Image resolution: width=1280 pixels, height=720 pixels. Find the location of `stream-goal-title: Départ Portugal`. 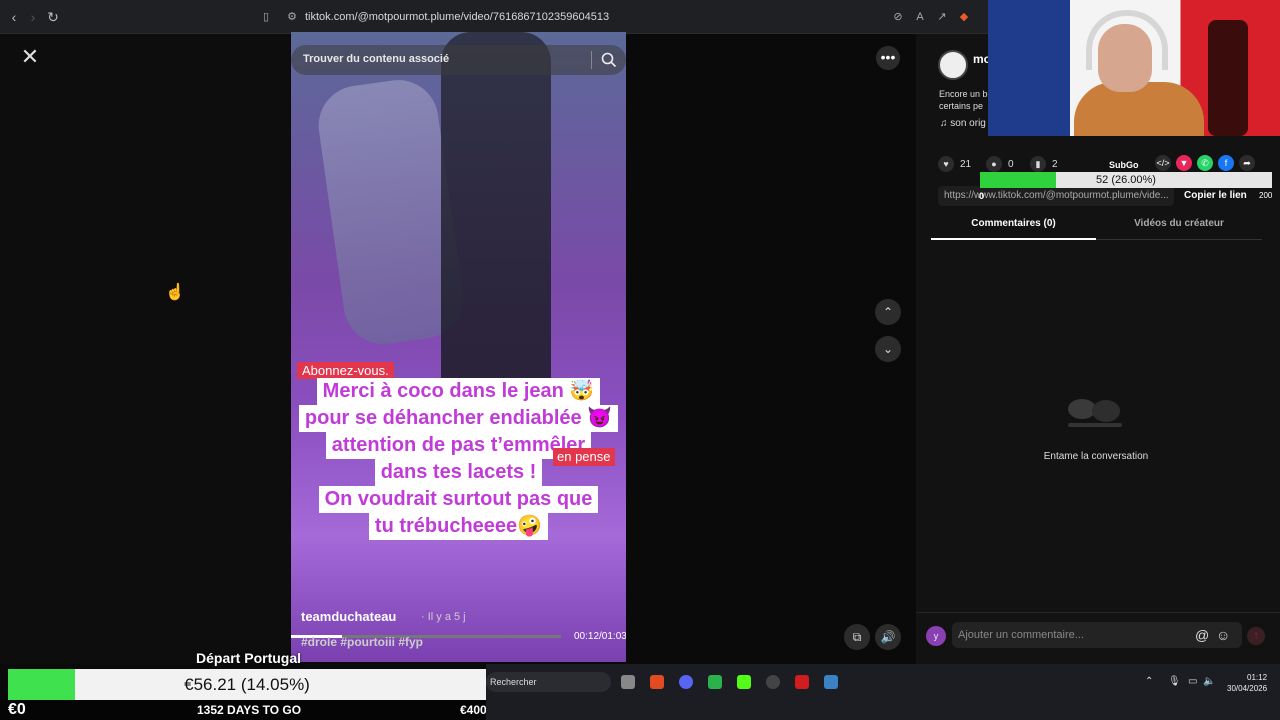

stream-goal-title: Départ Portugal is located at coordinates (249, 658).